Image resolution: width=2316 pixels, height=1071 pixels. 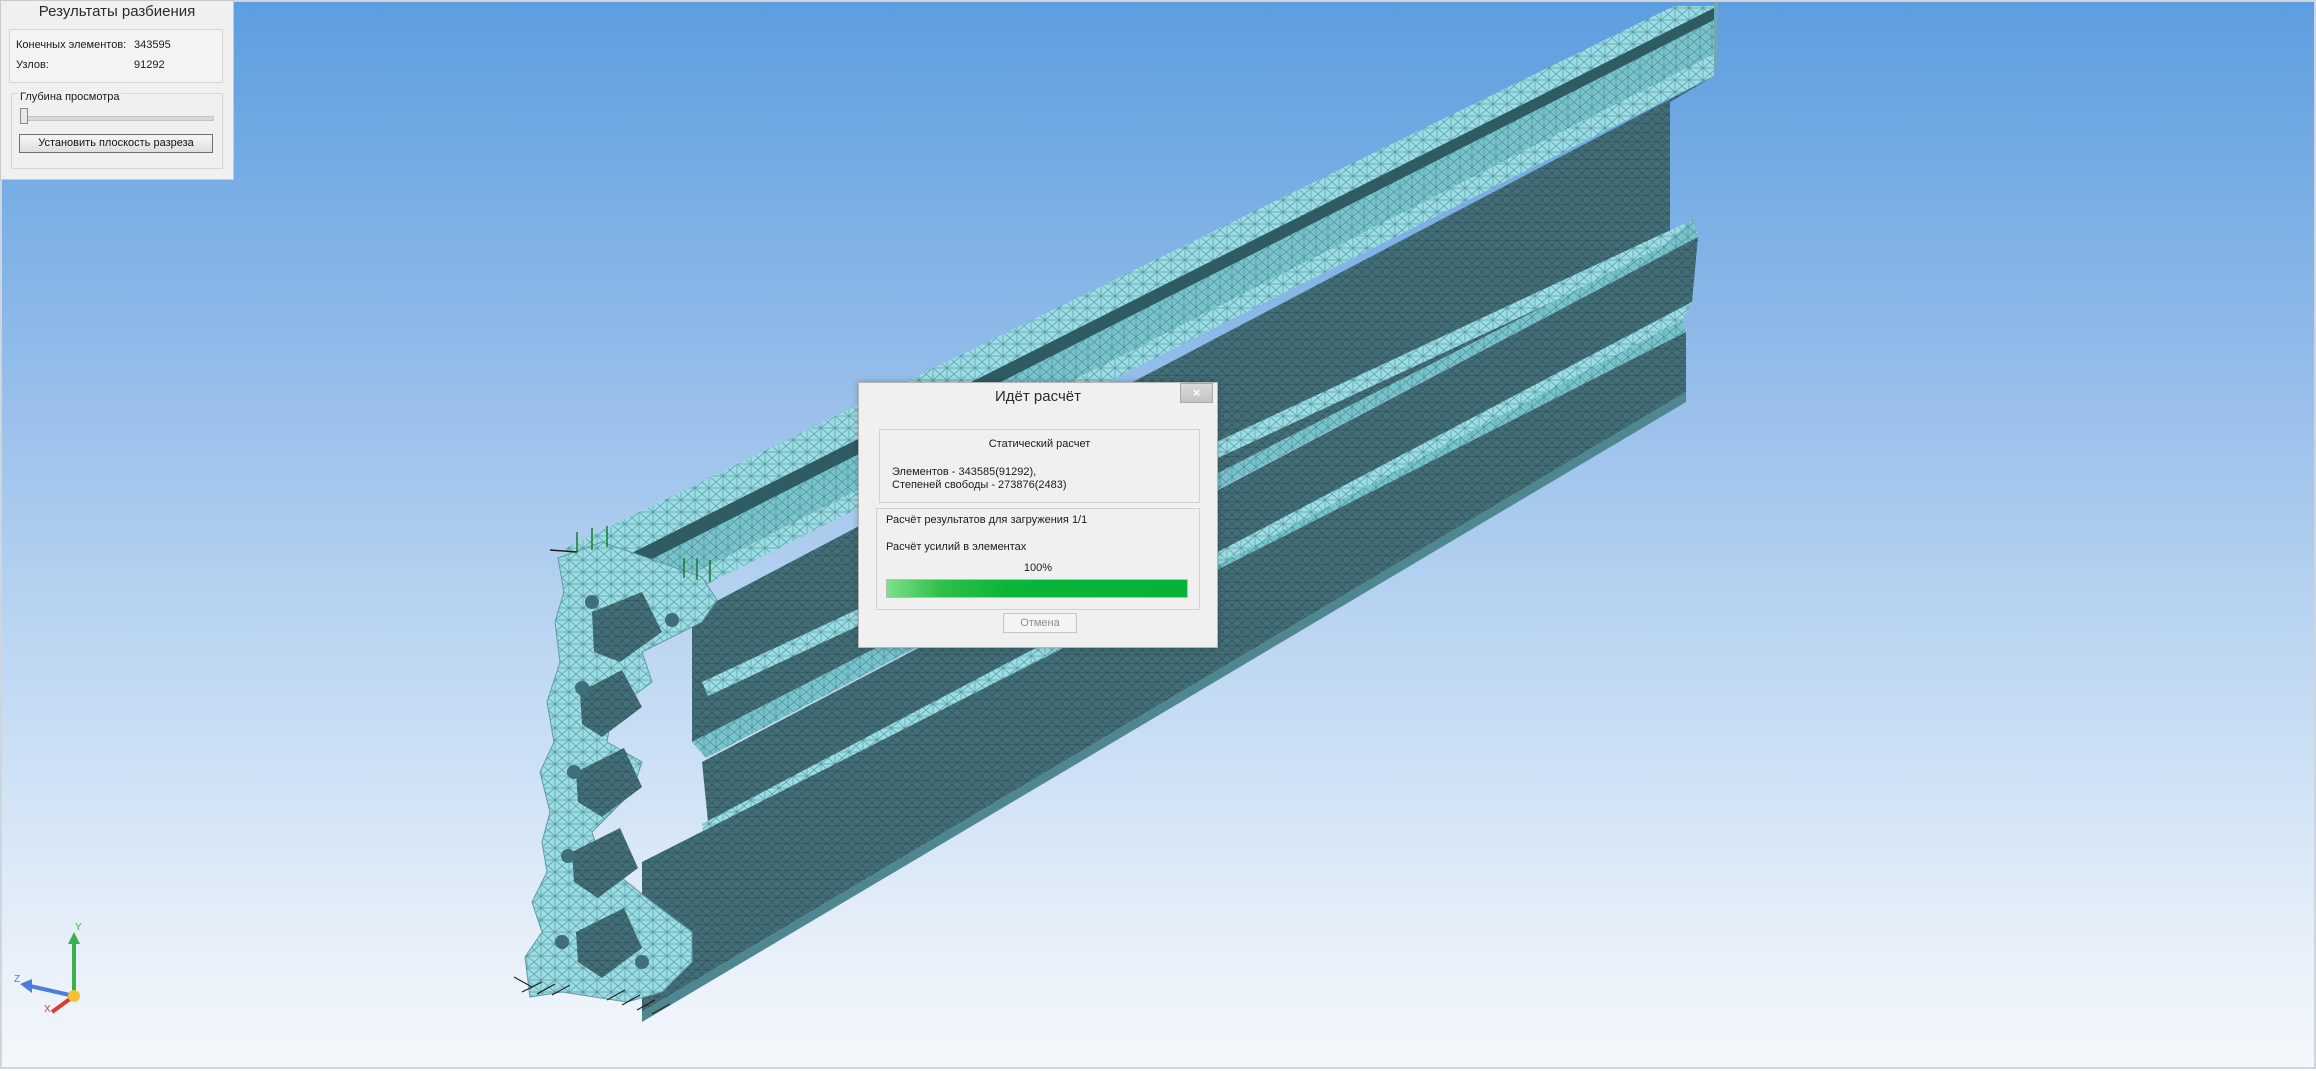 I want to click on dof-count-line: Степеней свободы - 273876(2483), so click(x=979, y=485).